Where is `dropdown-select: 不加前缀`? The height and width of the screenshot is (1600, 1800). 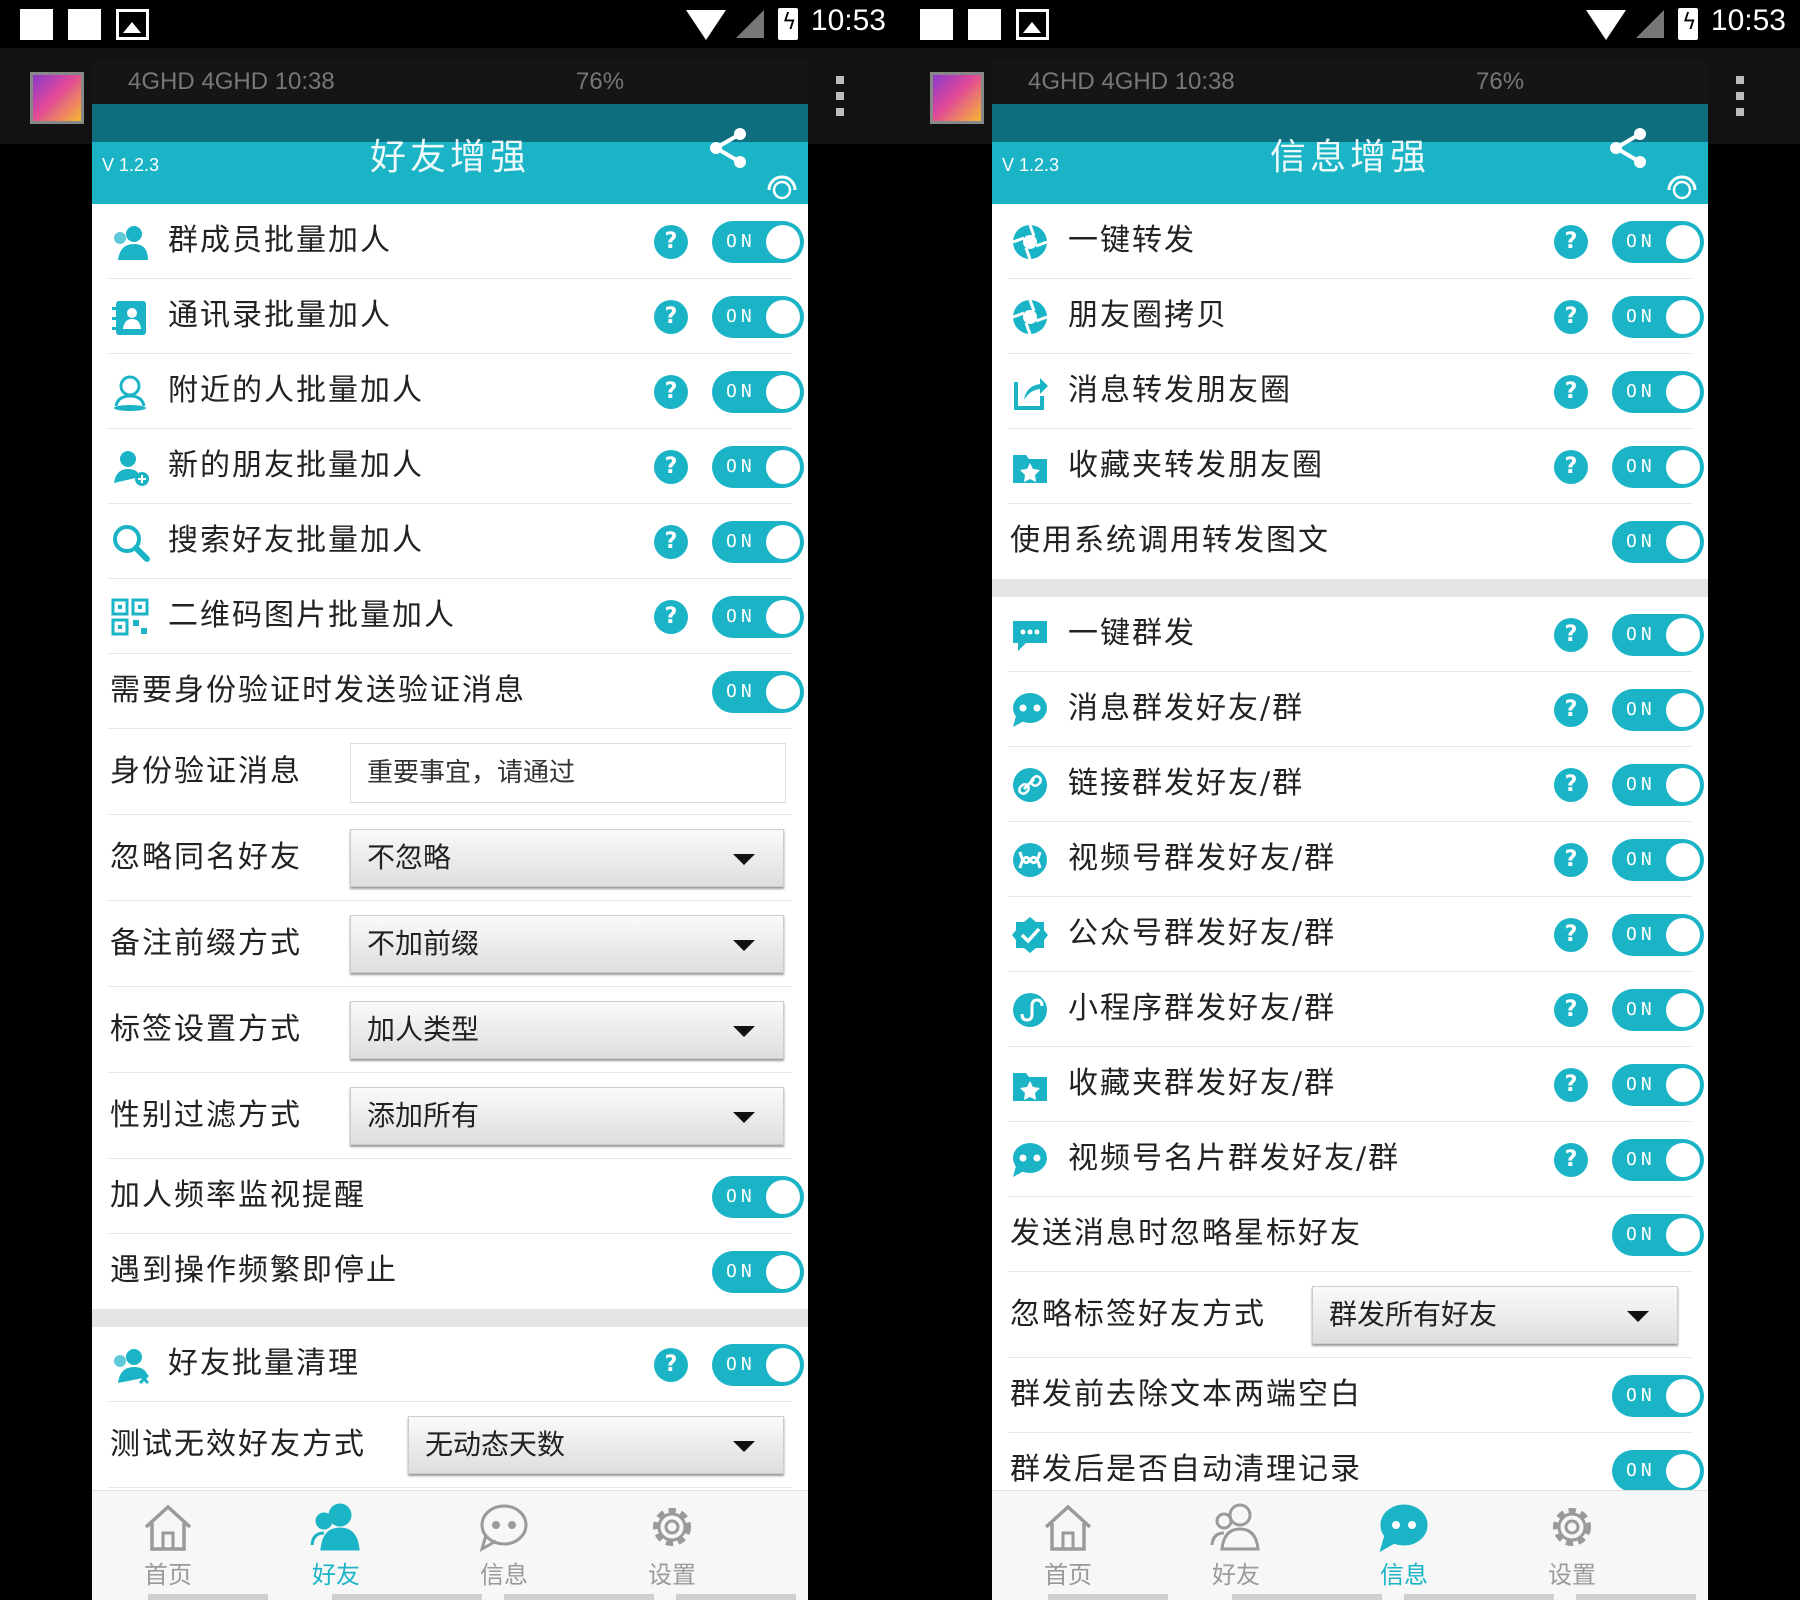
dropdown-select: 不加前缀 is located at coordinates (567, 944).